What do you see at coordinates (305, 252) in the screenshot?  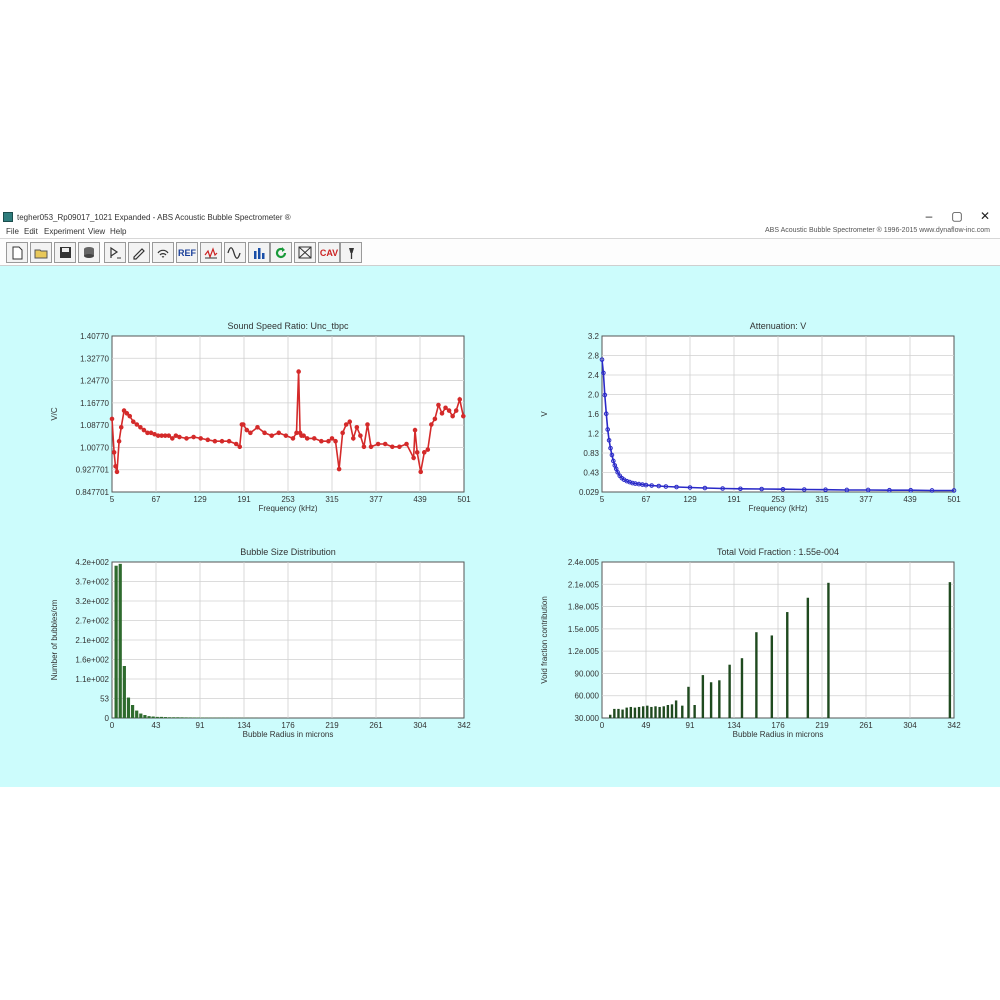 I see `cancel-button` at bounding box center [305, 252].